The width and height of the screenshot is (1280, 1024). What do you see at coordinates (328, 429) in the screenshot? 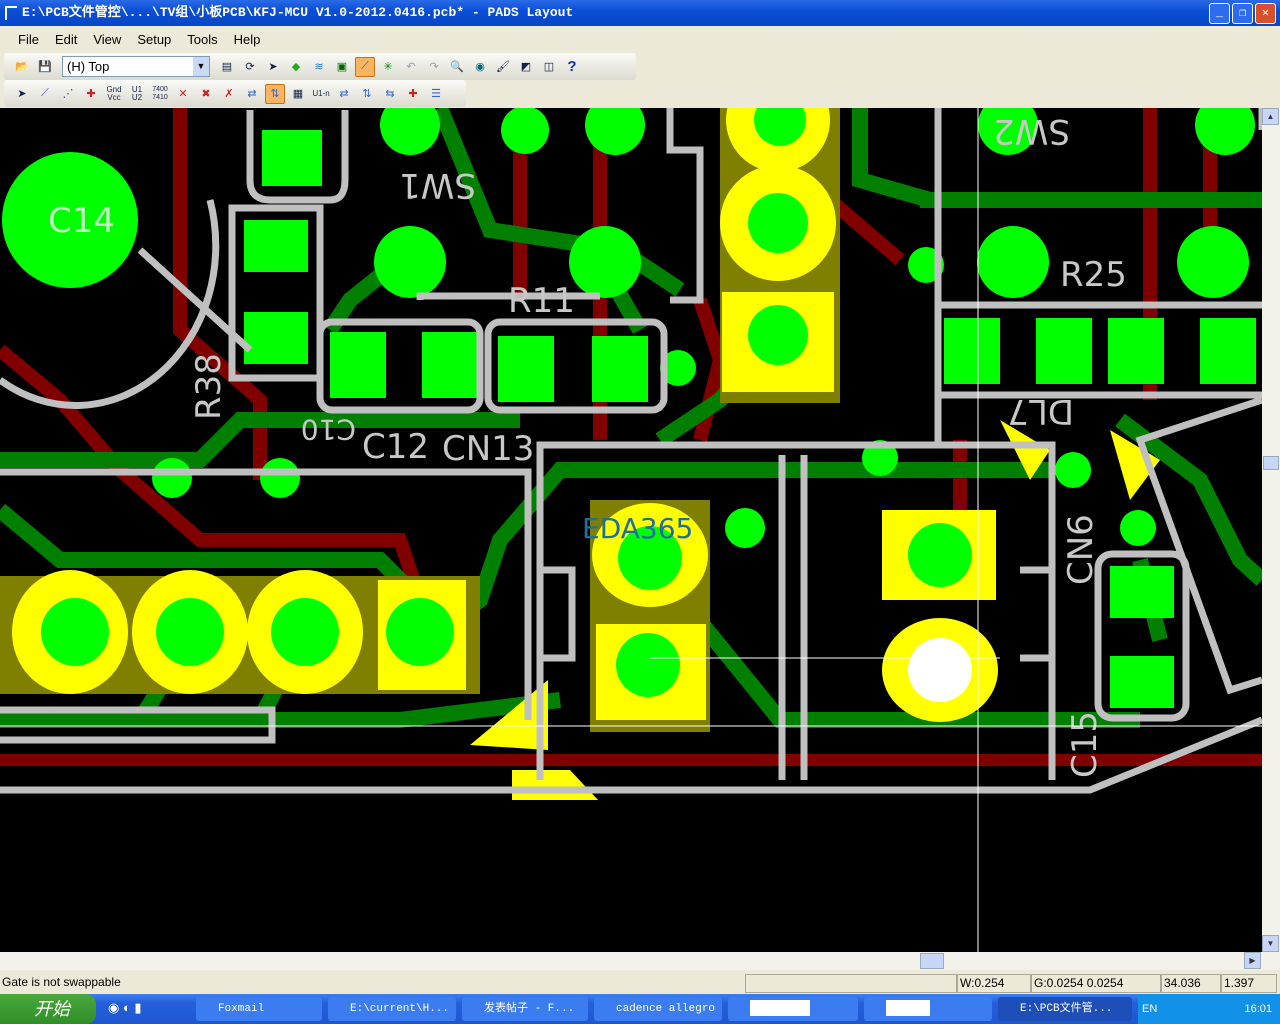
I see `label-c10: C10` at bounding box center [328, 429].